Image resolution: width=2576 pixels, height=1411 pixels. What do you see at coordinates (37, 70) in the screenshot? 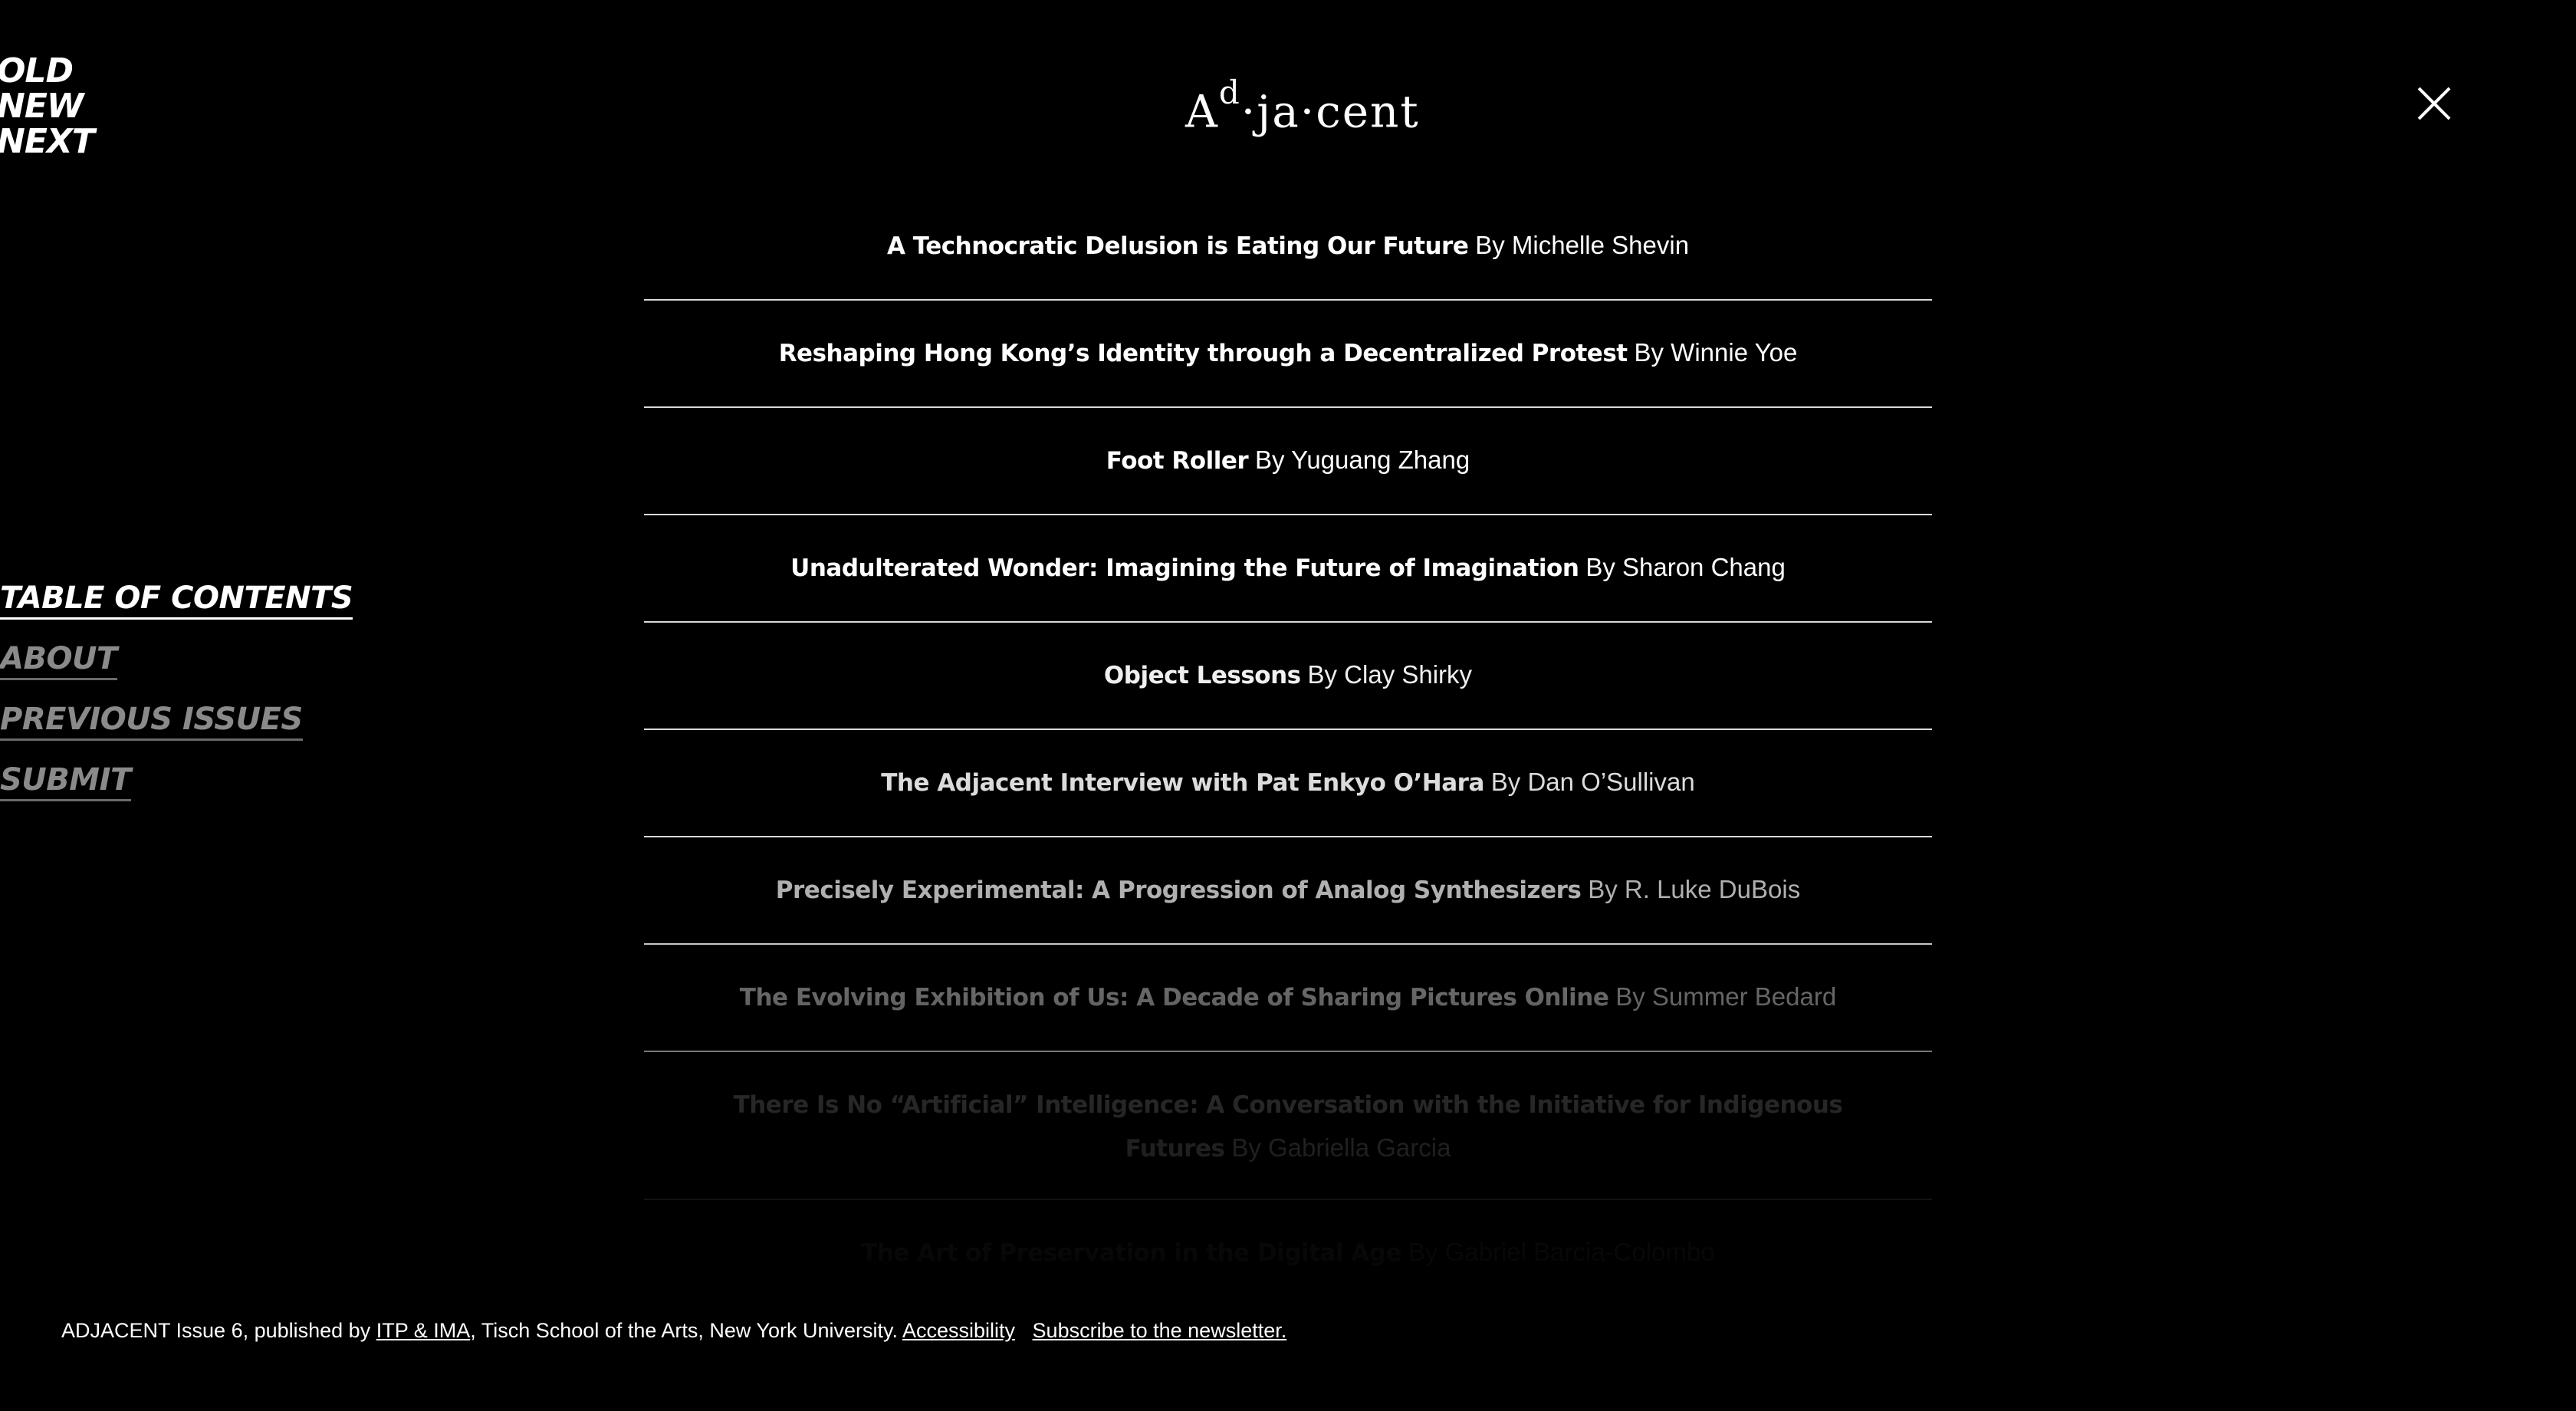
I see `logo-line-old: OLD` at bounding box center [37, 70].